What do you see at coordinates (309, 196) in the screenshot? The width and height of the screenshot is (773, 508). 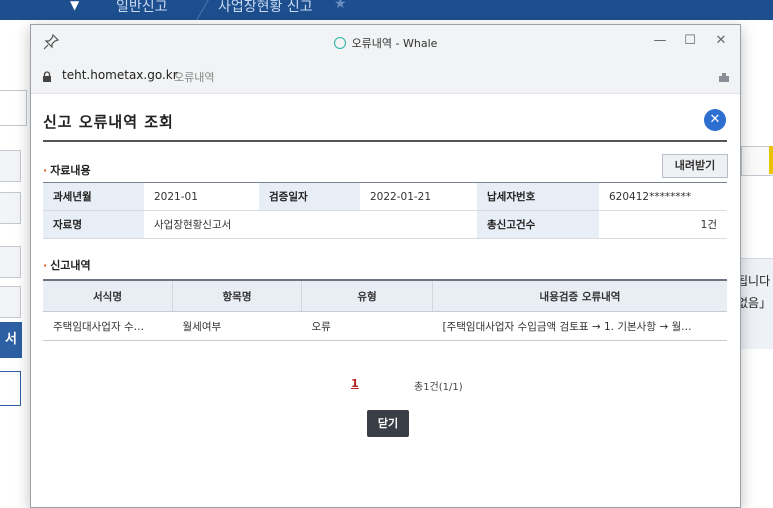 I see `verify-date-label: 검증일자` at bounding box center [309, 196].